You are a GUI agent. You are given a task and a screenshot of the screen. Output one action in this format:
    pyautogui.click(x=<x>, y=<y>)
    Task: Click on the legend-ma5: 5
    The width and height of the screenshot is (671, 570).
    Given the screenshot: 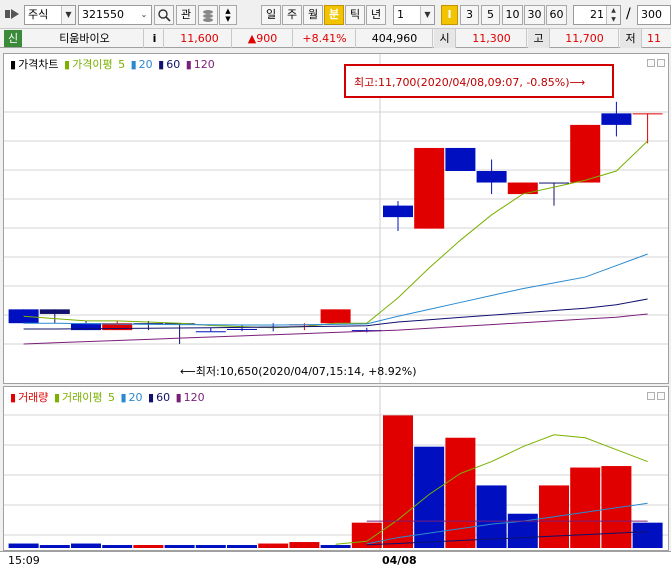 What is the action you would take?
    pyautogui.click(x=122, y=64)
    